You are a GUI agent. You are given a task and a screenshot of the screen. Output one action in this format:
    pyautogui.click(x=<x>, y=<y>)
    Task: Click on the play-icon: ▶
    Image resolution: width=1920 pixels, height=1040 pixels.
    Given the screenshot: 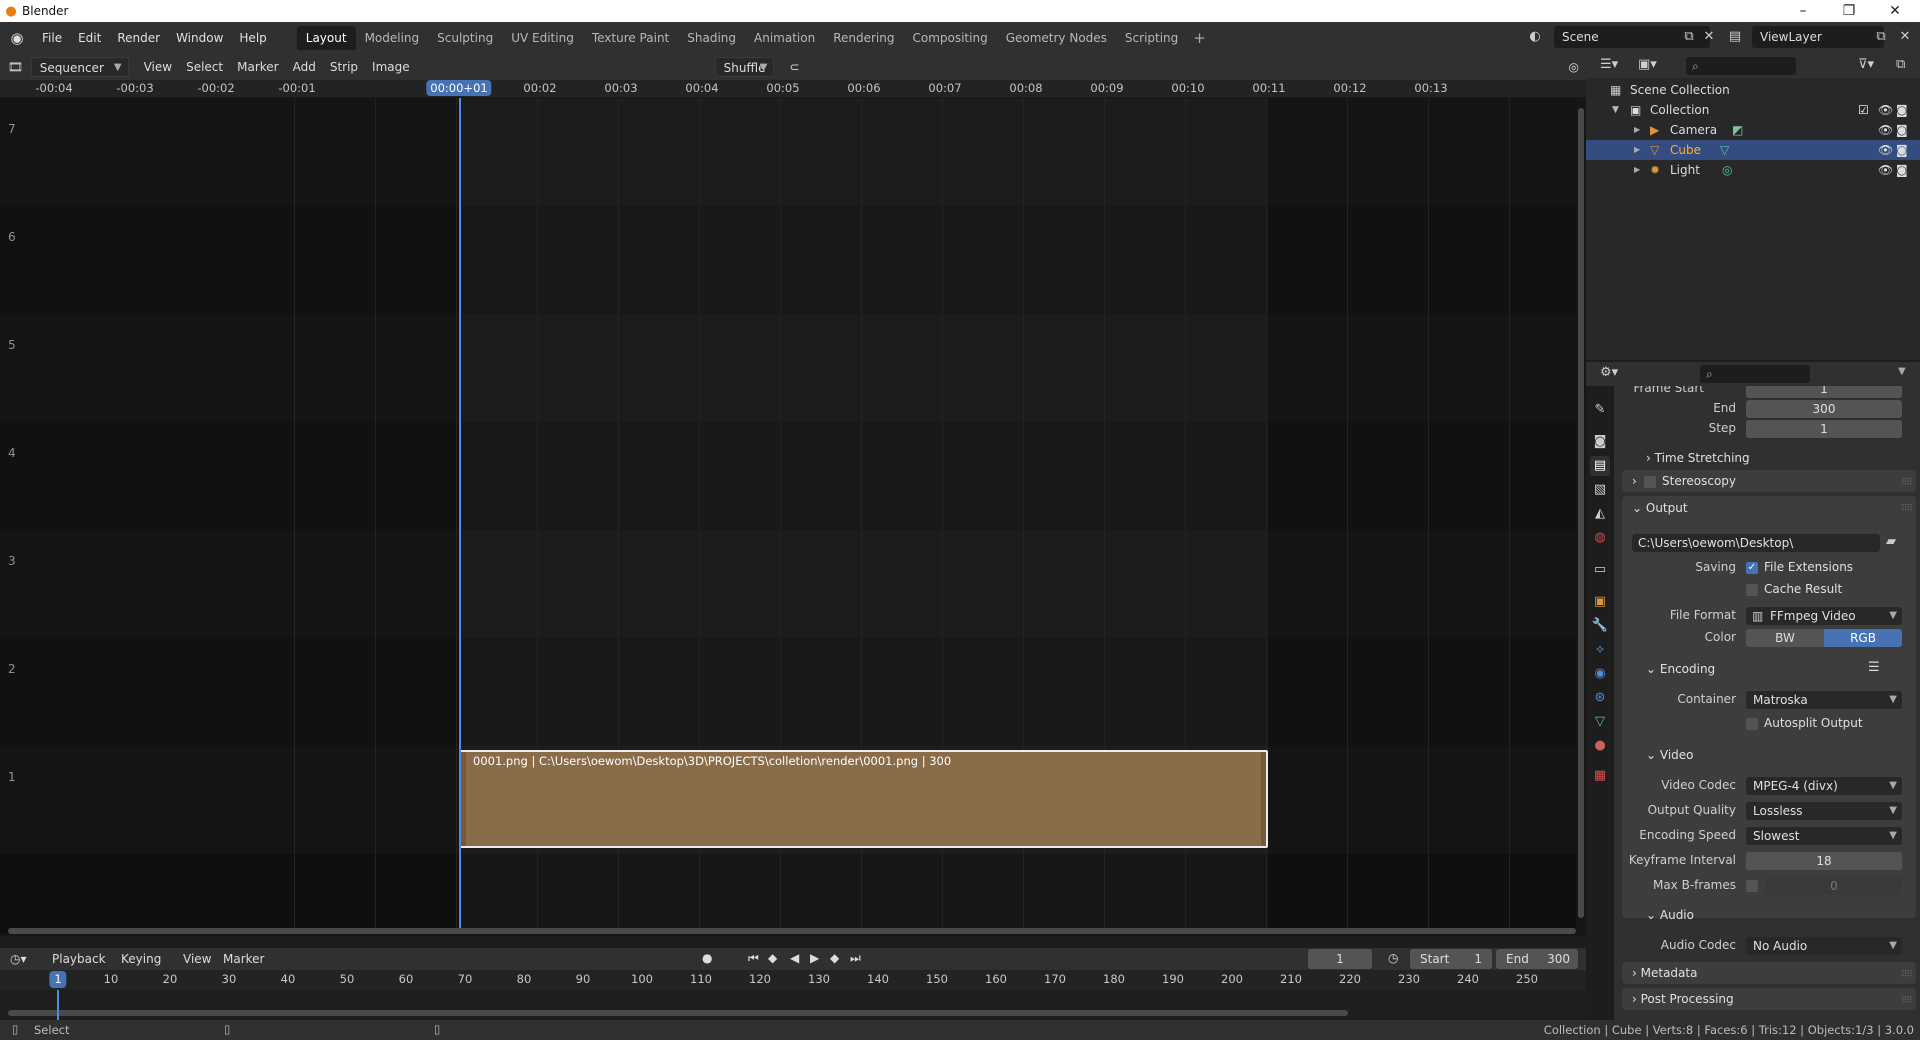 What is the action you would take?
    pyautogui.click(x=814, y=958)
    